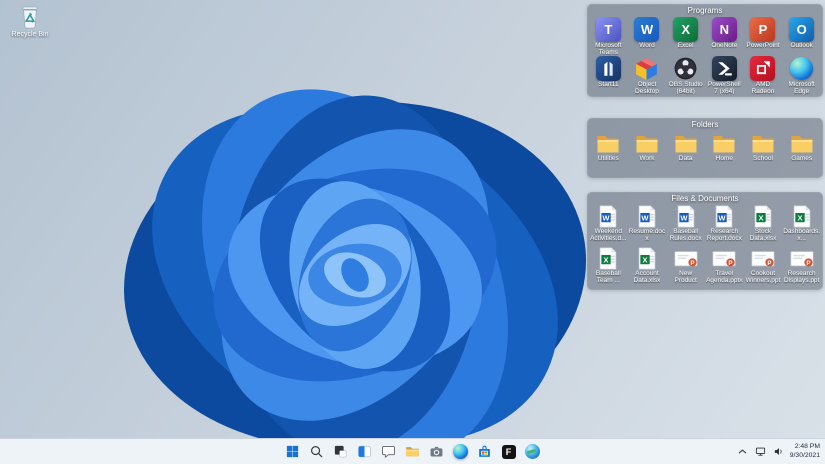 This screenshot has width=825, height=464. I want to click on task-view-icon, so click(341, 452).